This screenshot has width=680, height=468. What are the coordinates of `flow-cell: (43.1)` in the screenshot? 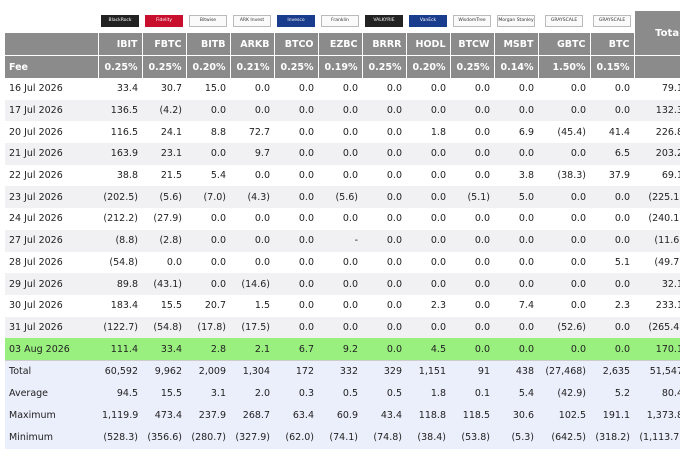 It's located at (164, 284).